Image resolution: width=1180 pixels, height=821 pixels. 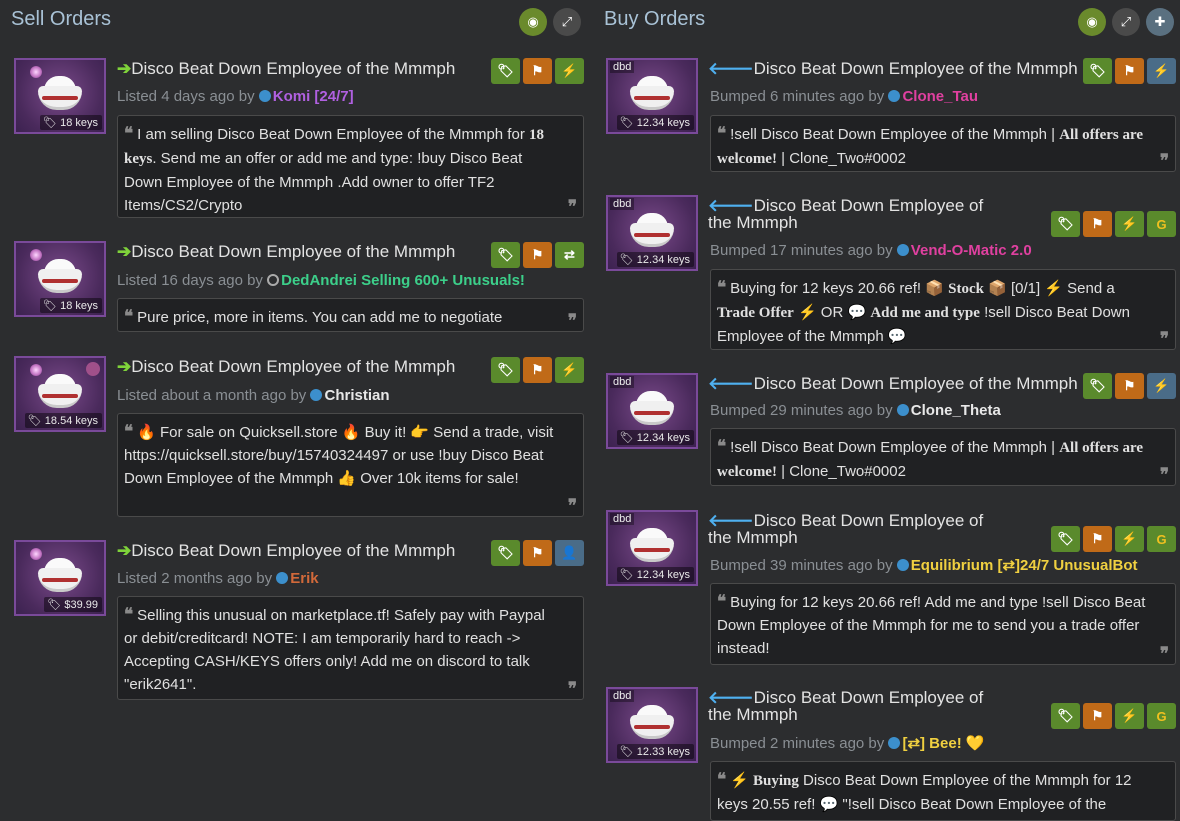 What do you see at coordinates (943, 743) in the screenshot?
I see `user-link: [⇄] Bee! 💛` at bounding box center [943, 743].